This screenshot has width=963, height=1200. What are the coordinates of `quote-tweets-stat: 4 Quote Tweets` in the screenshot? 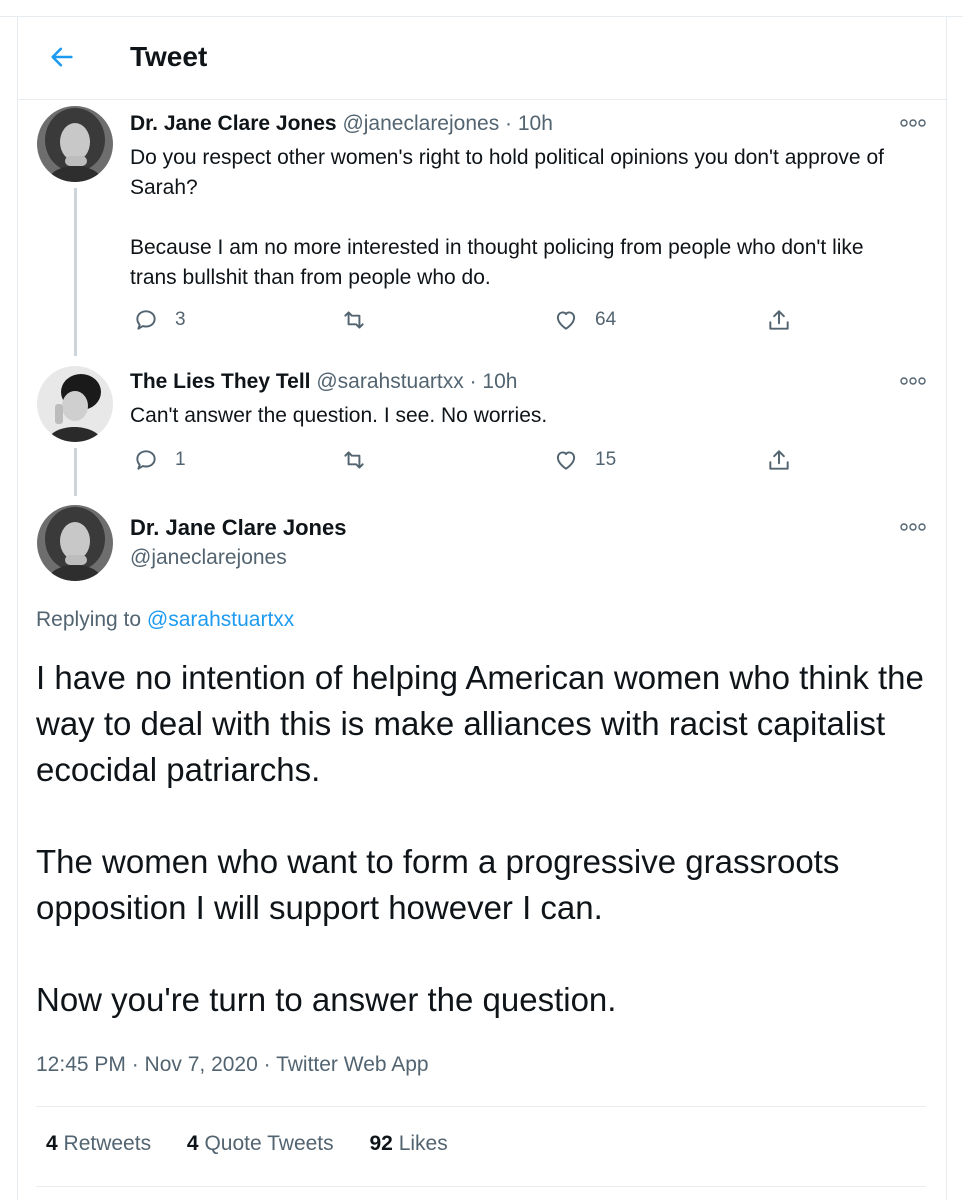 It's located at (260, 1143).